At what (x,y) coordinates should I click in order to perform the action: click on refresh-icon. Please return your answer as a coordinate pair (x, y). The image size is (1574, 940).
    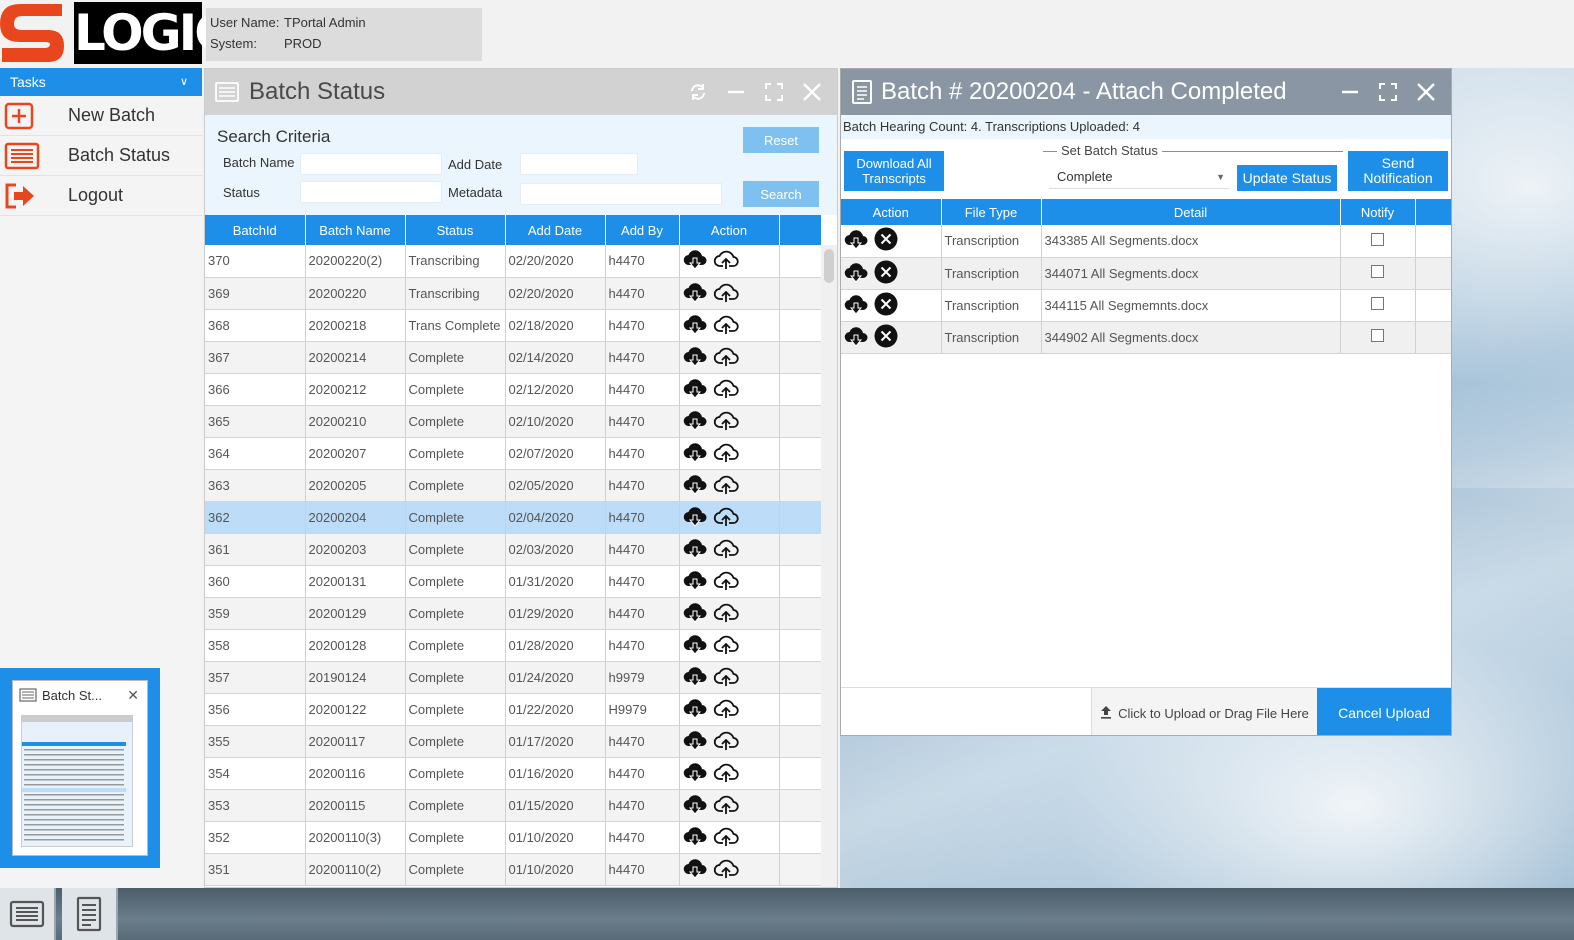
    Looking at the image, I should click on (698, 92).